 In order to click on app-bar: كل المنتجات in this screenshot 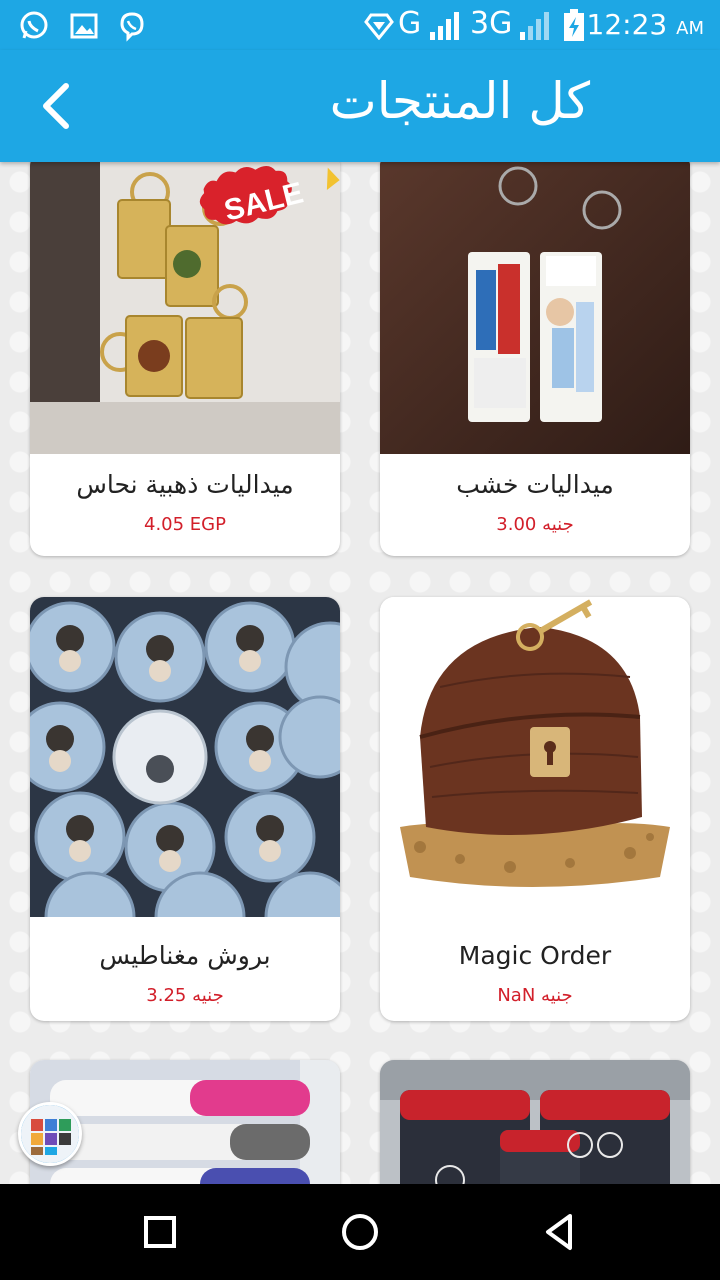, I will do `click(360, 106)`.